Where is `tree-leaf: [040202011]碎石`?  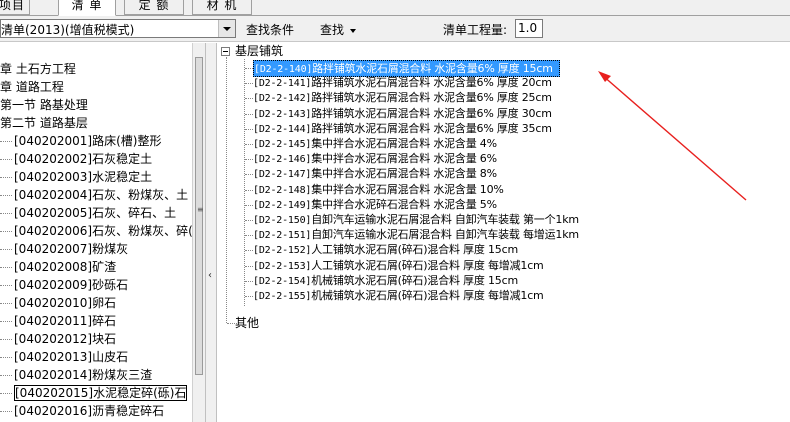 tree-leaf: [040202011]碎石 is located at coordinates (58, 321).